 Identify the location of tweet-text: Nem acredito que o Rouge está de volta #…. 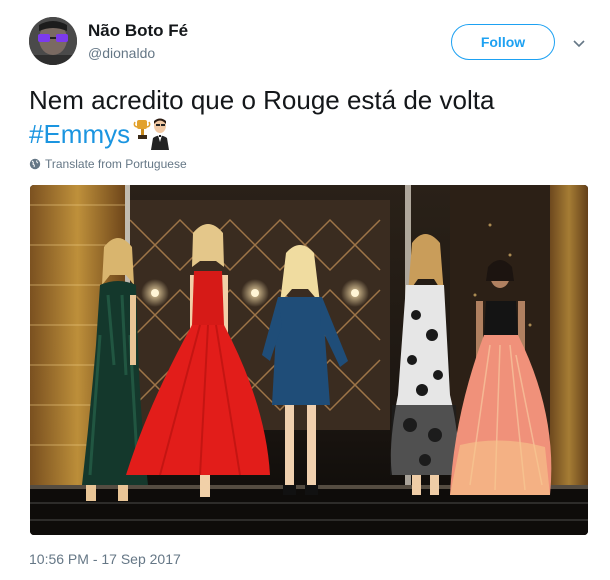
(309, 117).